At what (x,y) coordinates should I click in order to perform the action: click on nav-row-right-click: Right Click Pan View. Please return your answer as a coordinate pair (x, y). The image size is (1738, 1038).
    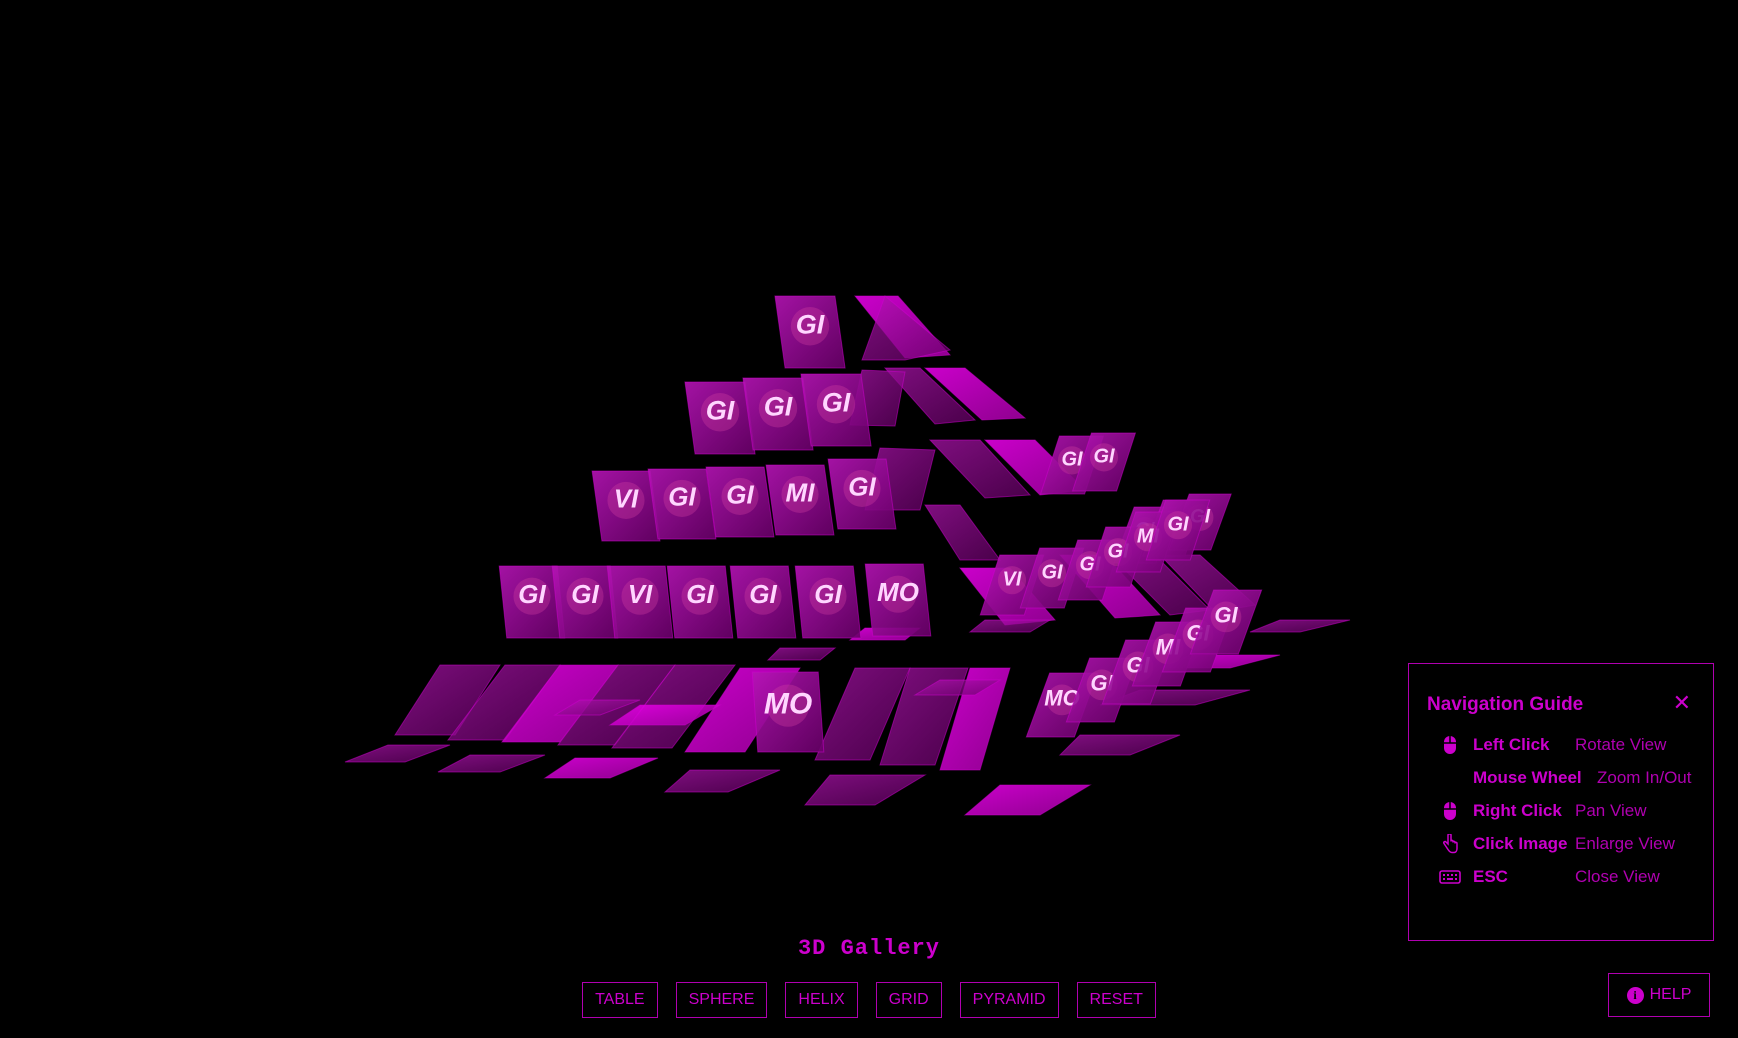
    Looking at the image, I should click on (1543, 811).